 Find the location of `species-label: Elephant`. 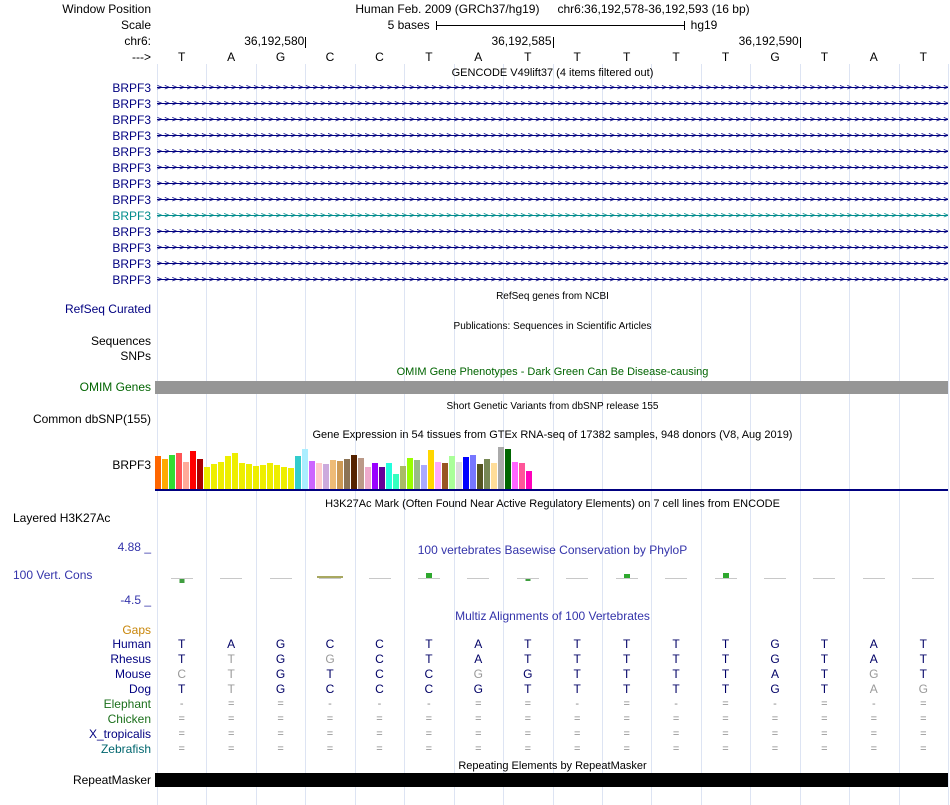

species-label: Elephant is located at coordinates (78, 704).